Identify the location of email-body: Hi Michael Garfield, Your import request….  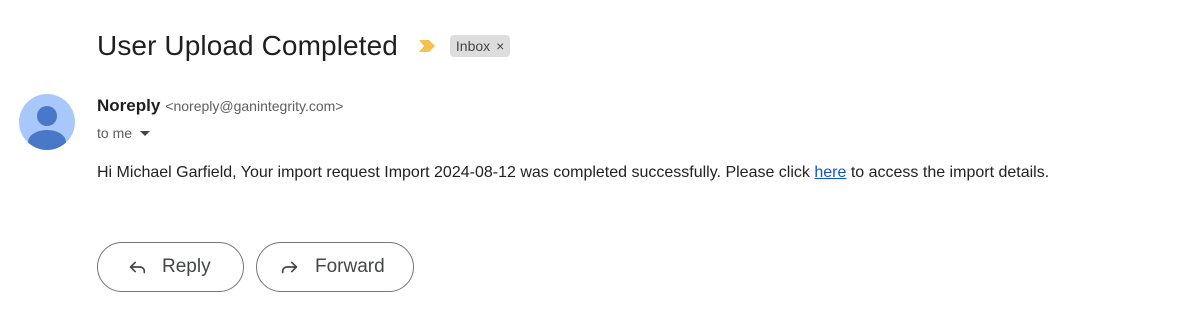
(573, 173).